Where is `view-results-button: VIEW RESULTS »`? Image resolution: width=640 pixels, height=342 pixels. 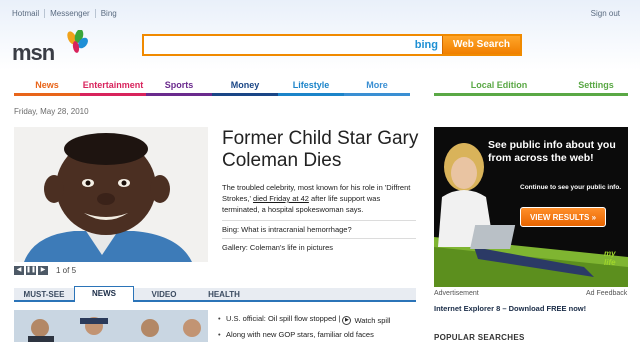 view-results-button: VIEW RESULTS » is located at coordinates (563, 217).